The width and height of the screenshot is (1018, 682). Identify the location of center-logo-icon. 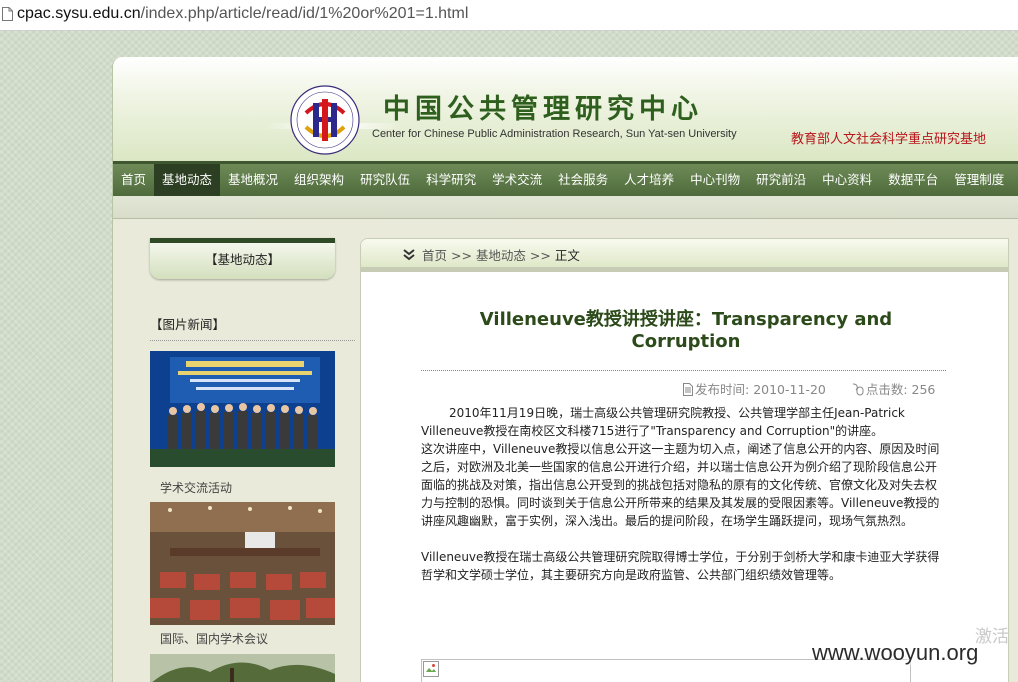
(325, 120).